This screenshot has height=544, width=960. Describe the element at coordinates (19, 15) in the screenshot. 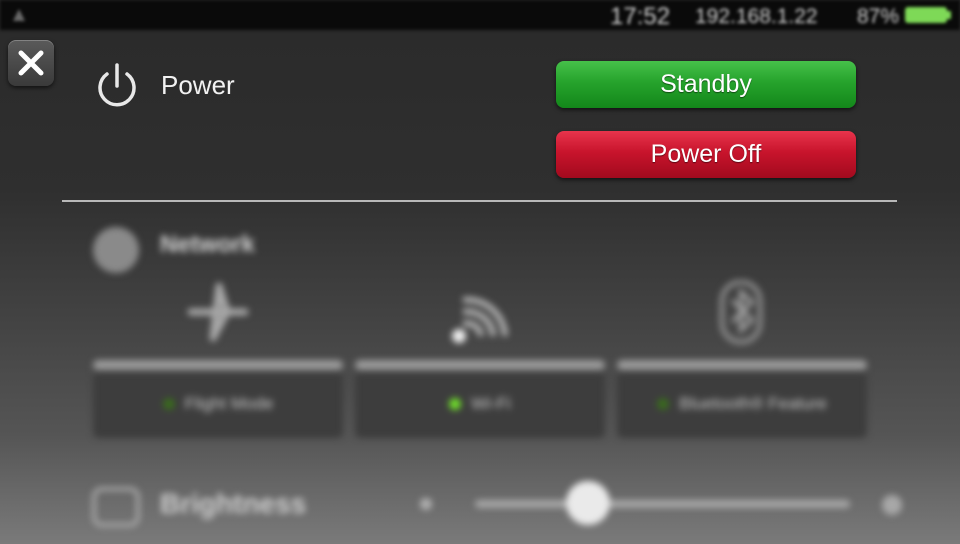

I see `notification-icon` at that location.